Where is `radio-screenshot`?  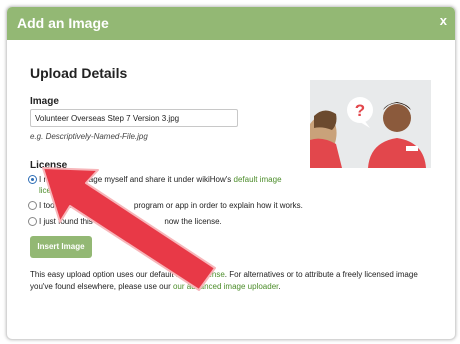
radio-screenshot is located at coordinates (32, 205).